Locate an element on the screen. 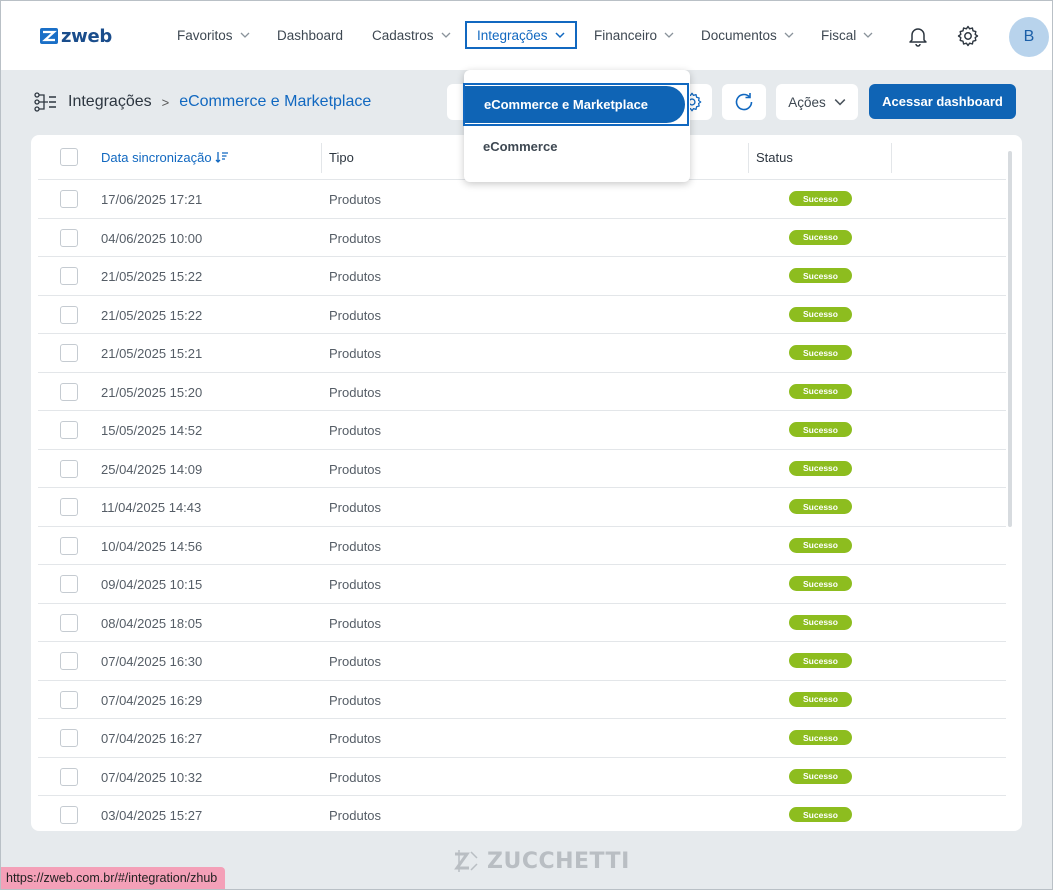 This screenshot has height=890, width=1053. table-row: 08/04/2025 18:05 Produtos Sucesso is located at coordinates (522, 623).